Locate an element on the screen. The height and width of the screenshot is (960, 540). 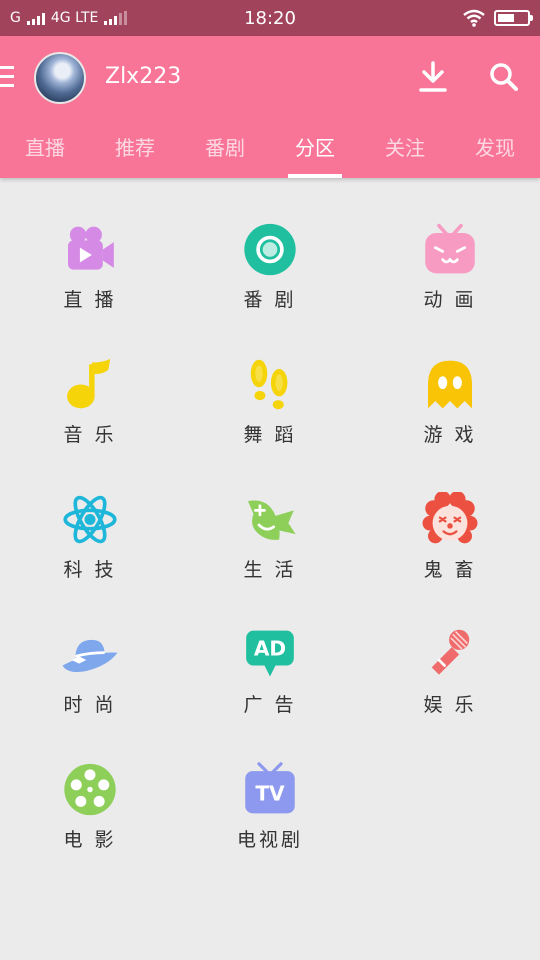
menu-icon is located at coordinates (7, 77).